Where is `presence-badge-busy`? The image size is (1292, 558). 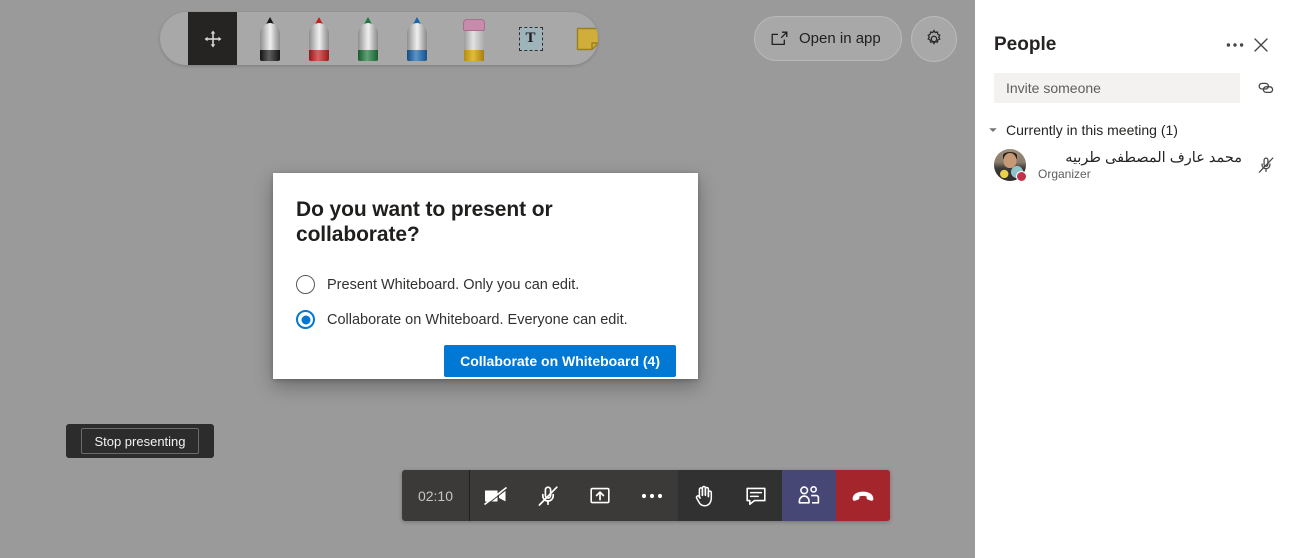
presence-badge-busy is located at coordinates (1021, 176).